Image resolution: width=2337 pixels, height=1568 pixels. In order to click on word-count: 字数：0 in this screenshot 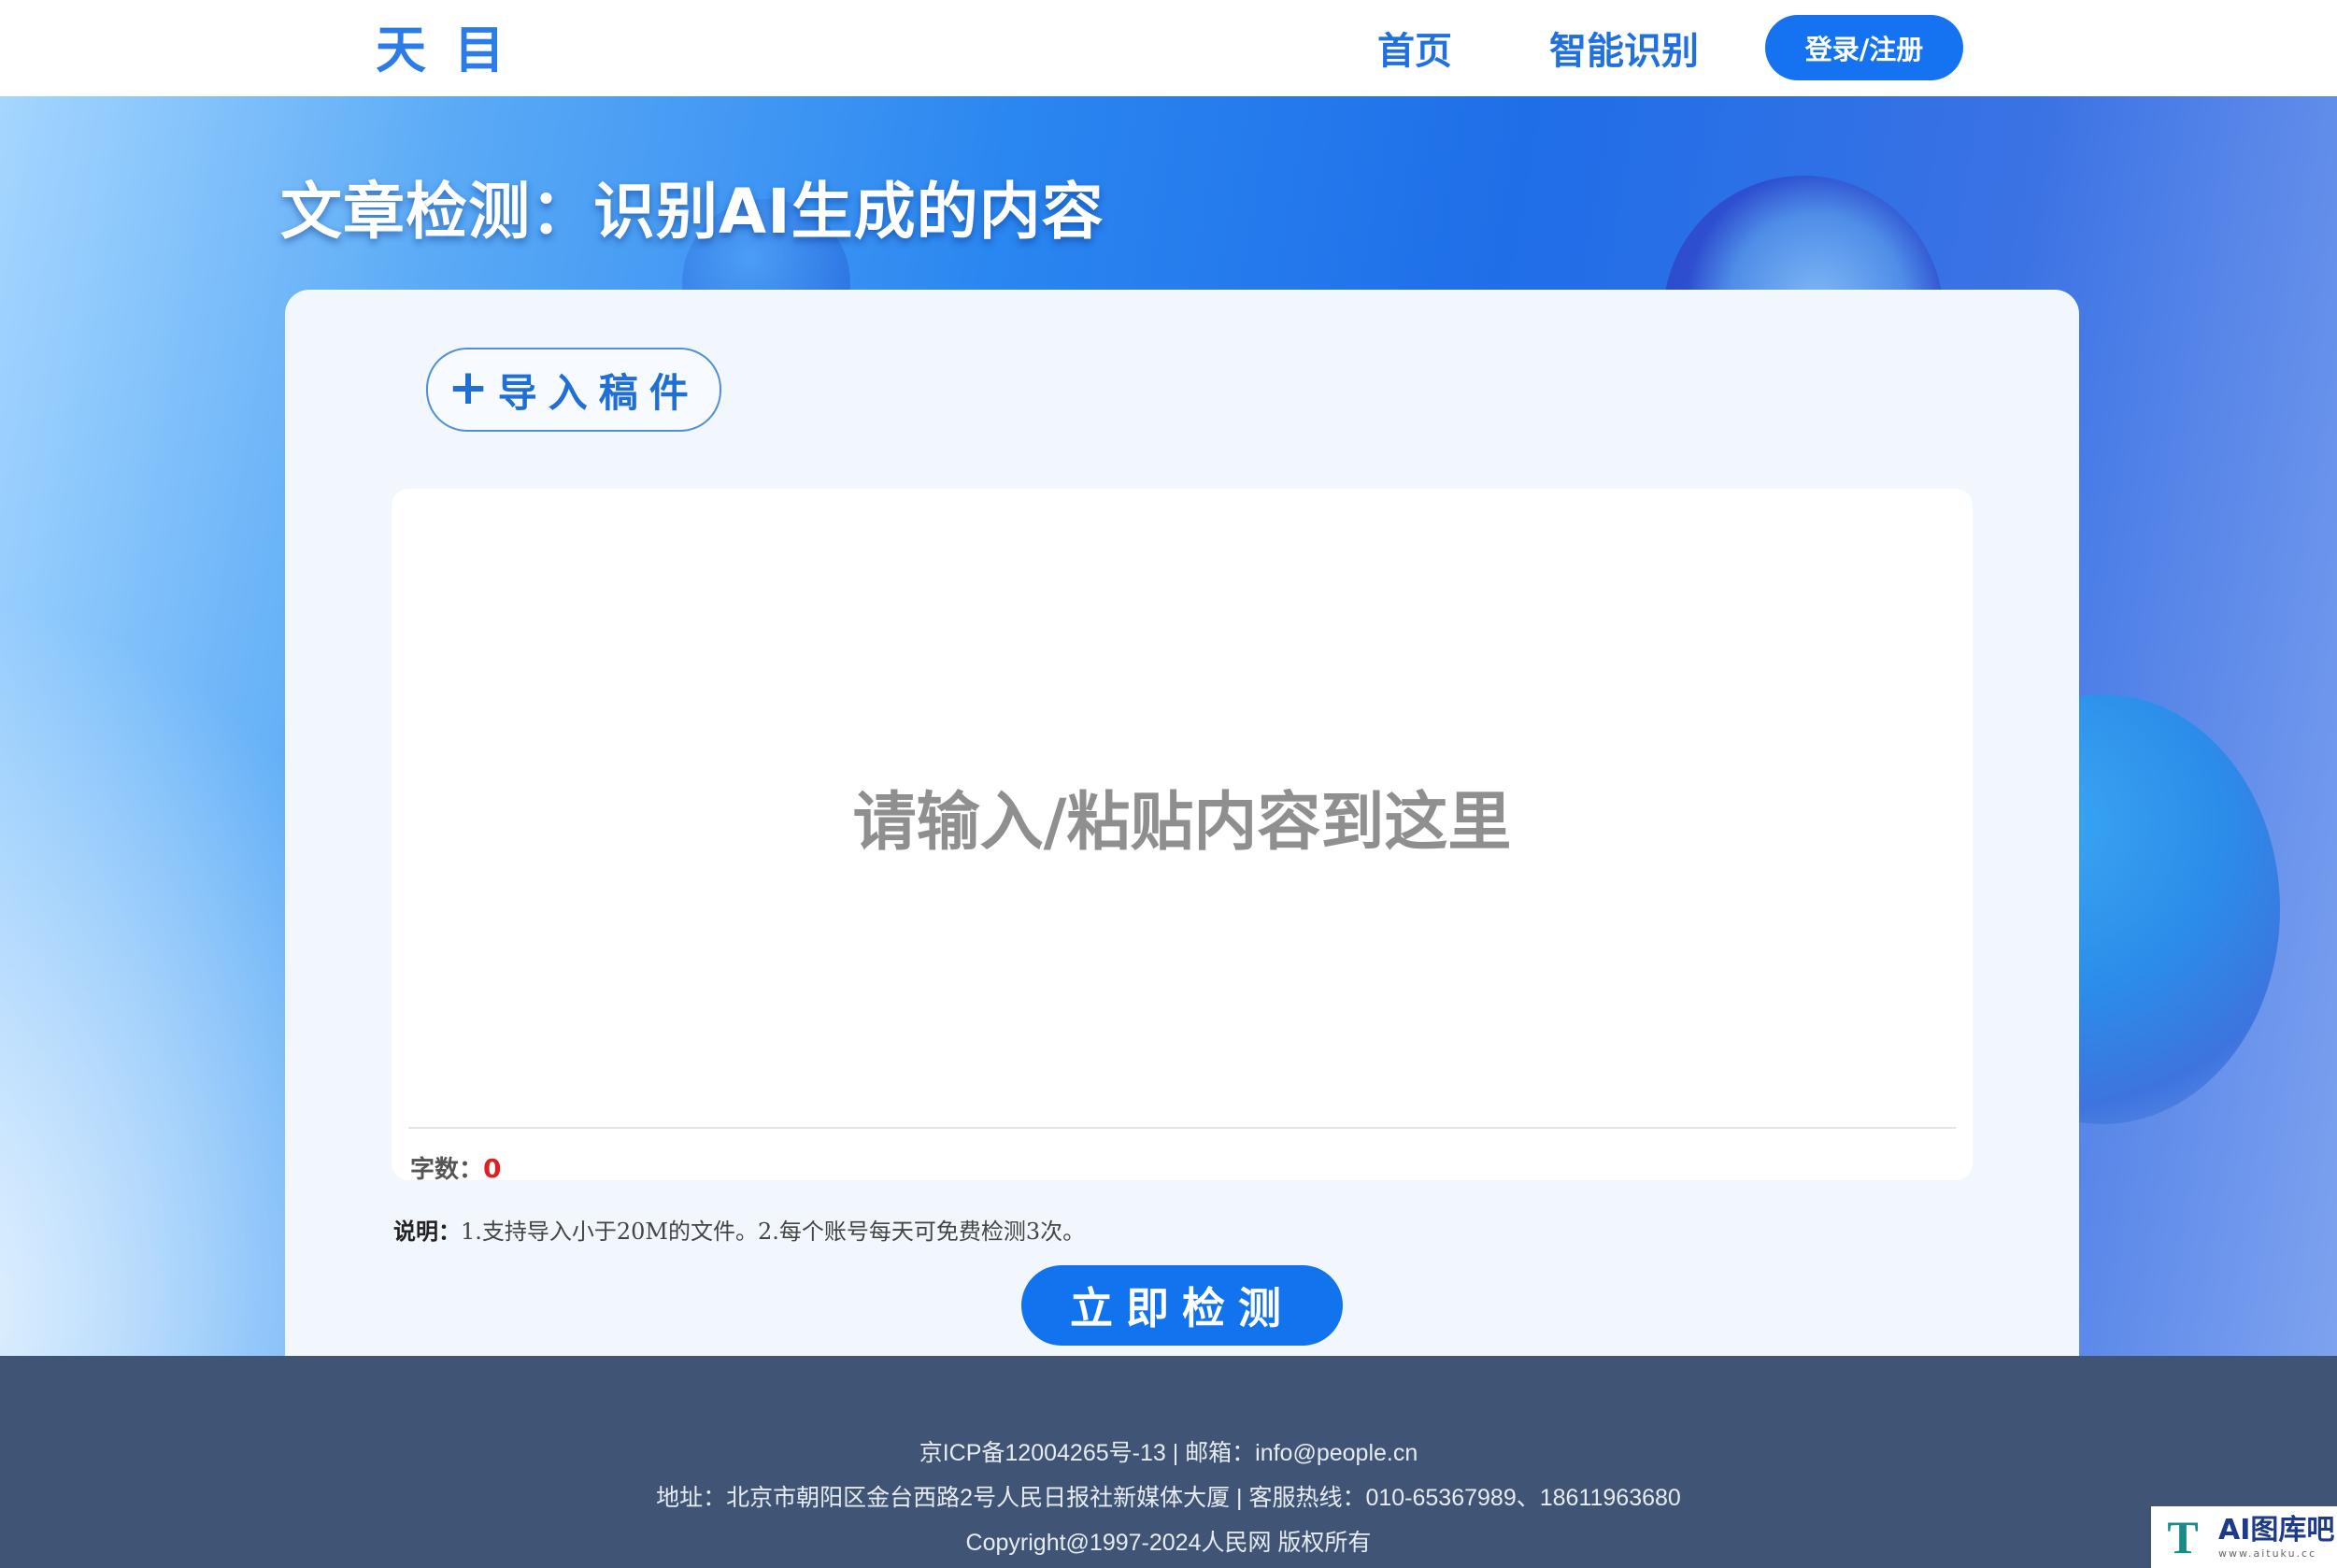, I will do `click(456, 1167)`.